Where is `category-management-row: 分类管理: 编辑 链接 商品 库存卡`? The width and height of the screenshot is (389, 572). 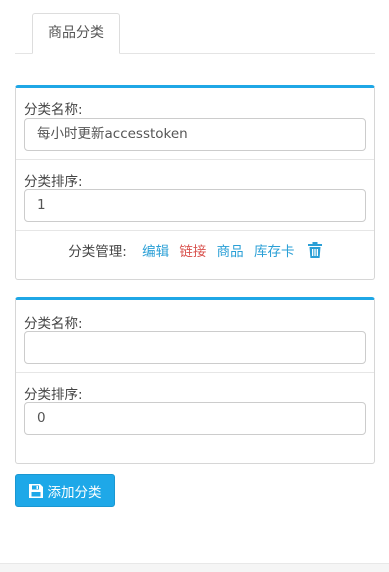 category-management-row: 分类管理: 编辑 链接 商品 库存卡 is located at coordinates (195, 250).